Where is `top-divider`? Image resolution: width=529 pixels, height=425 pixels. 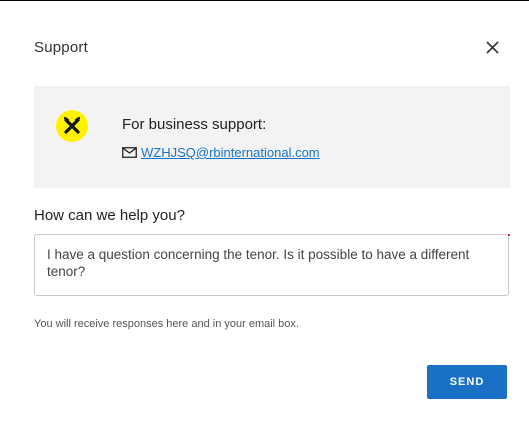 top-divider is located at coordinates (264, 0).